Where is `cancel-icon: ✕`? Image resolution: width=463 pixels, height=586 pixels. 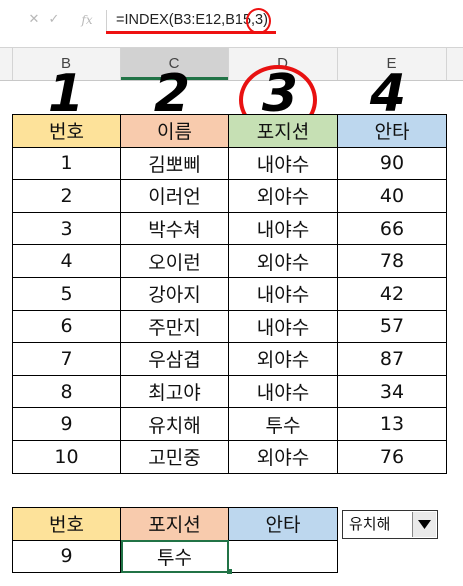 cancel-icon: ✕ is located at coordinates (34, 20).